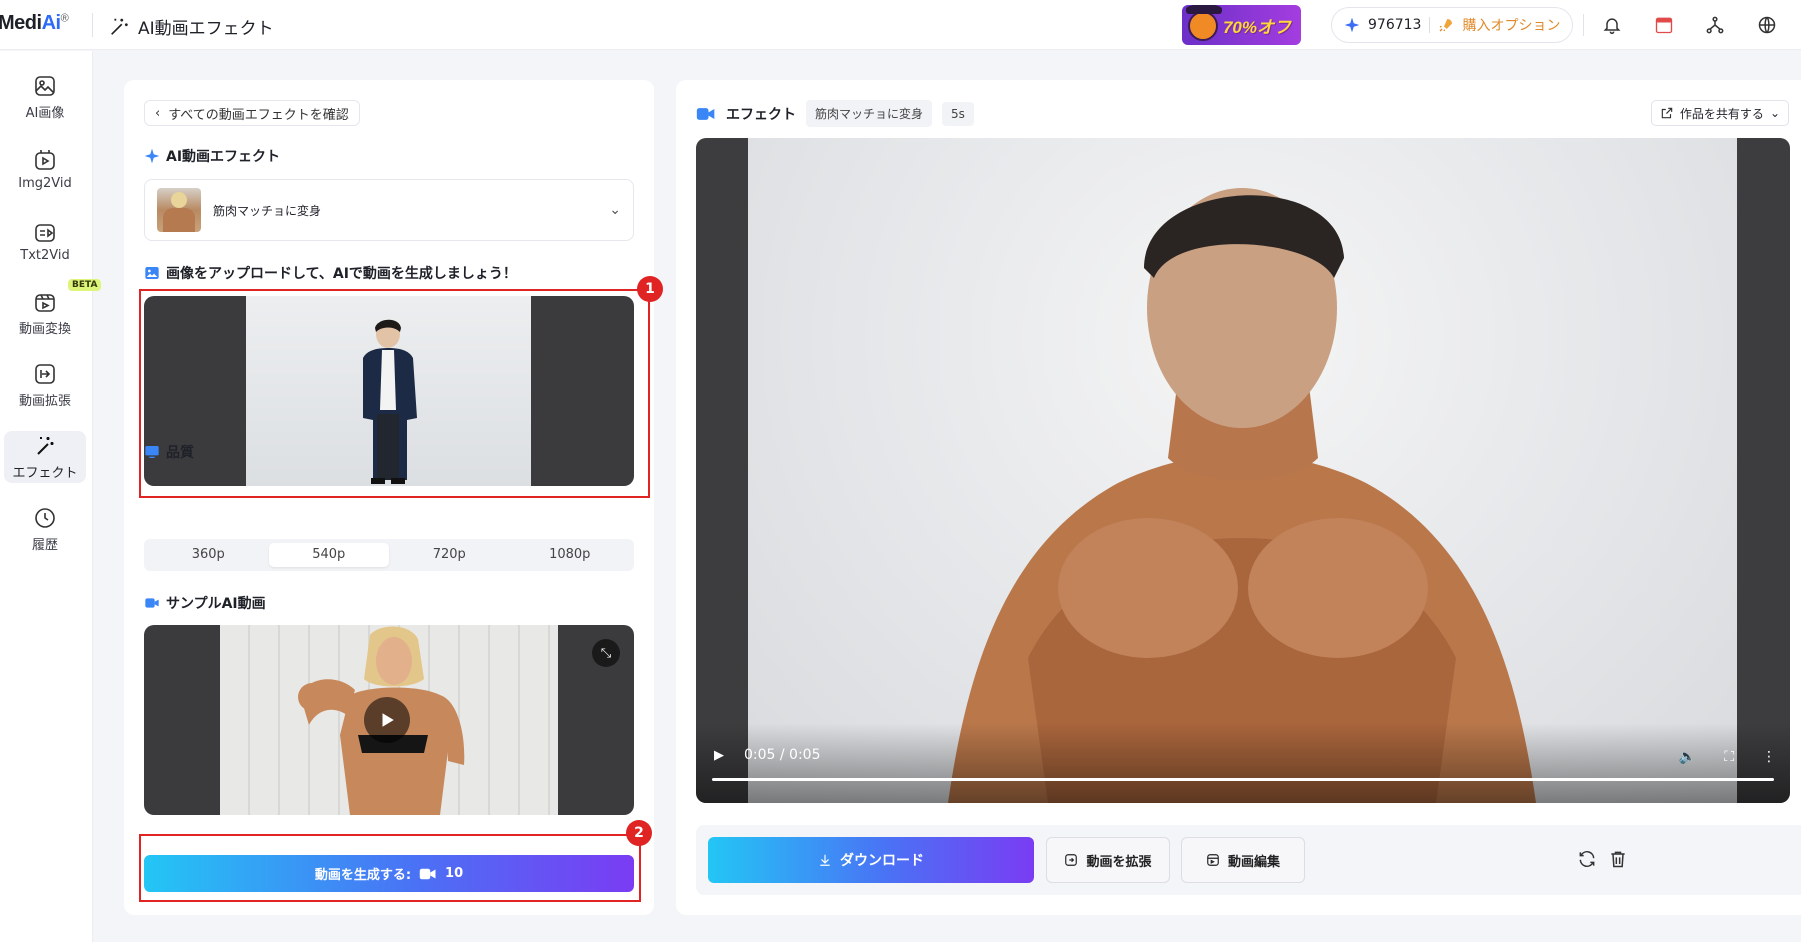  Describe the element at coordinates (1667, 113) in the screenshot. I see `share-icon` at that location.